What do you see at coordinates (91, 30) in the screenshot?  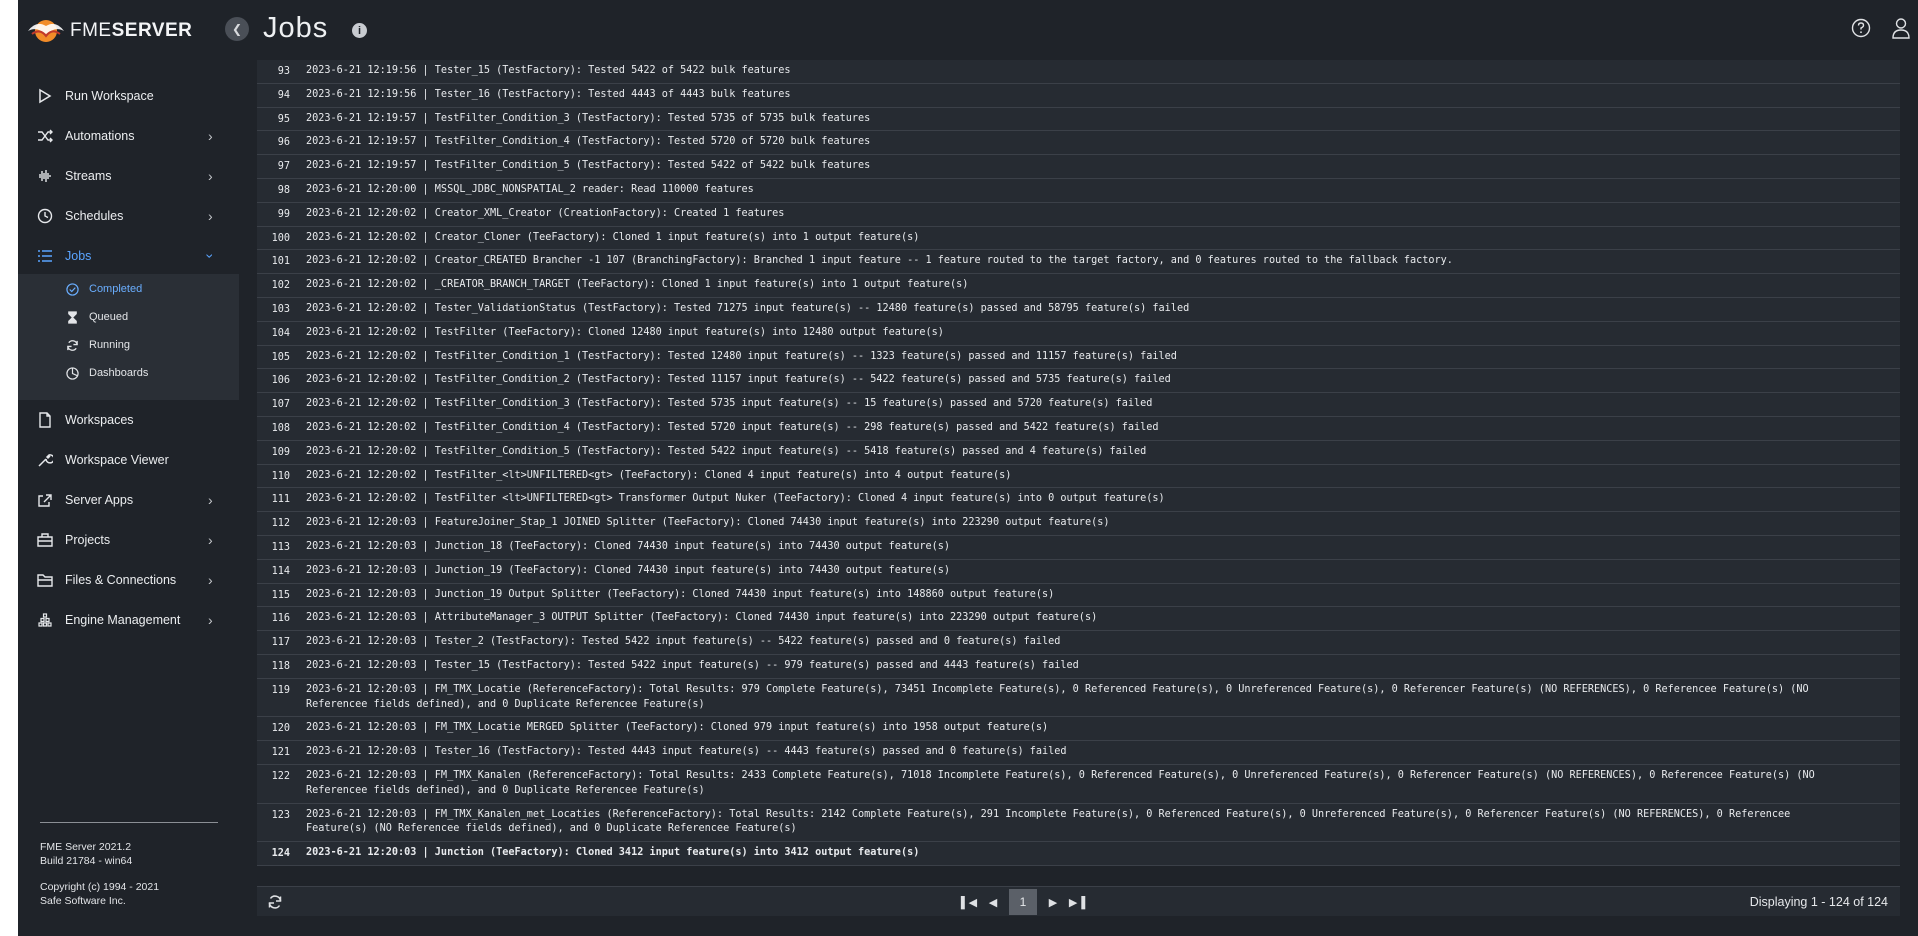 I see `brand-light-text: FME` at bounding box center [91, 30].